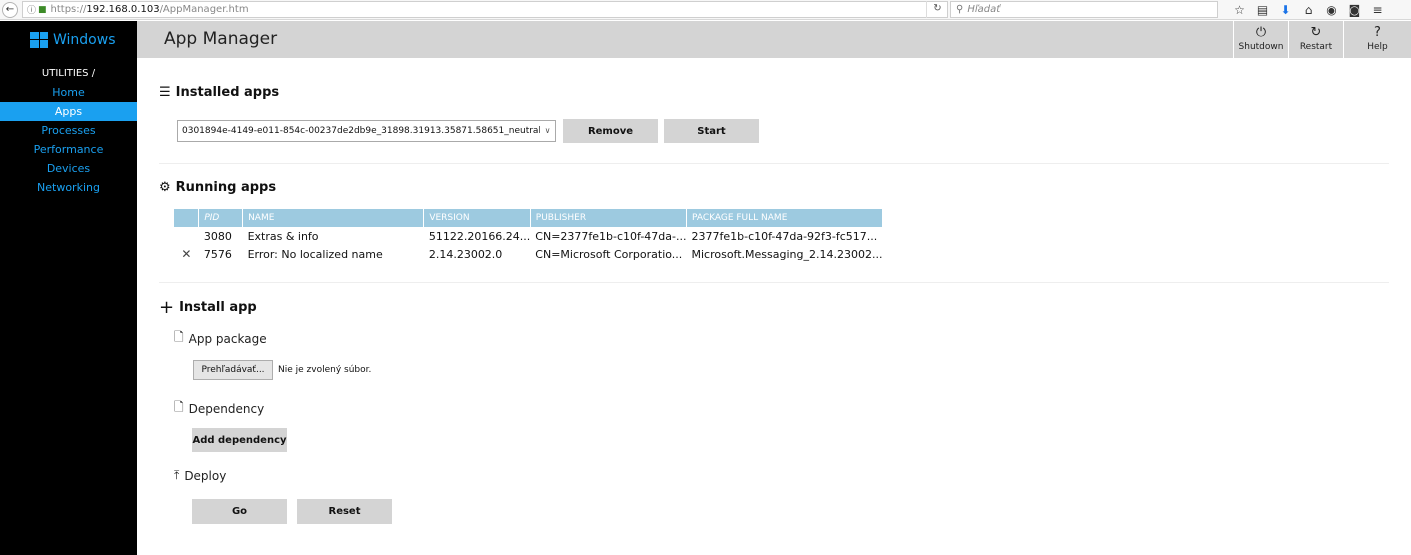  What do you see at coordinates (1262, 10) in the screenshot?
I see `reading-list-icon: ▤` at bounding box center [1262, 10].